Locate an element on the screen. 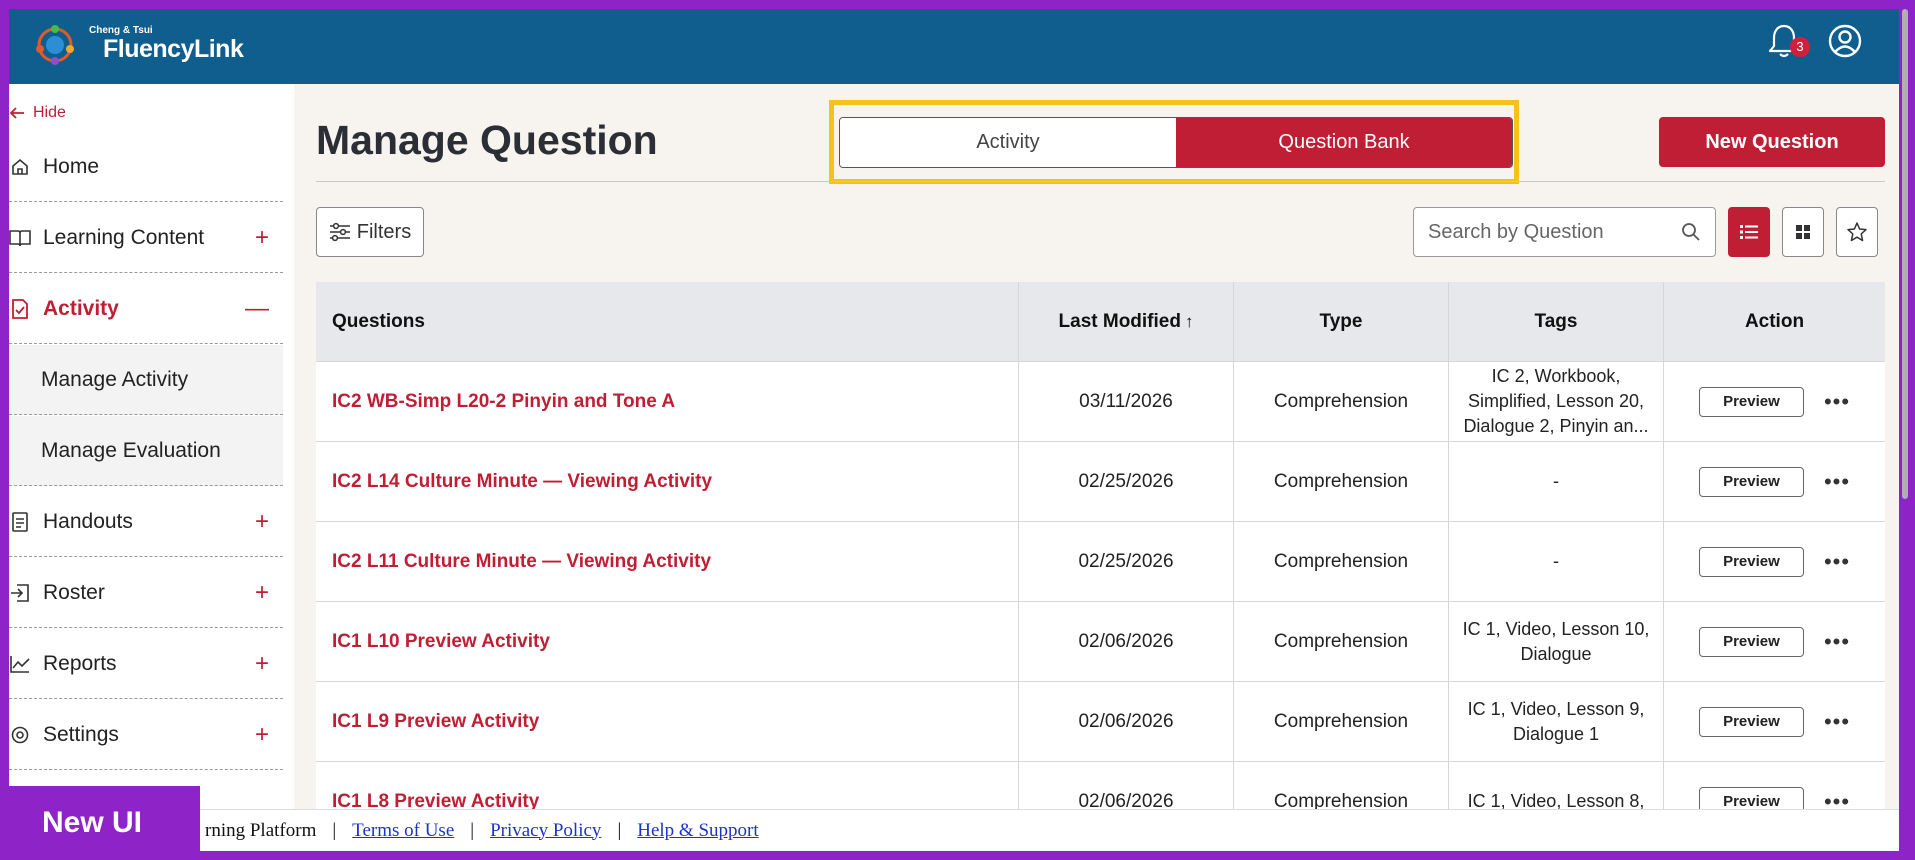 This screenshot has height=860, width=1915. collapse-minus-icon: — is located at coordinates (257, 308).